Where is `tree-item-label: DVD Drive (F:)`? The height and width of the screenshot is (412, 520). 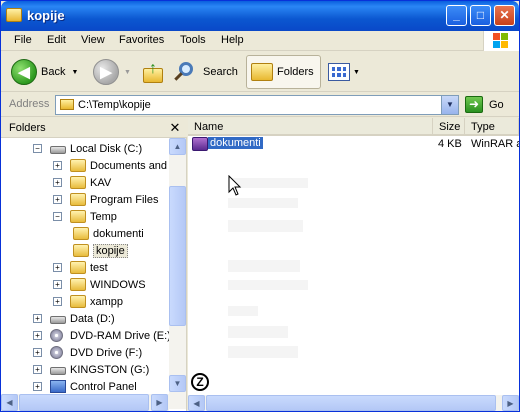 tree-item-label: DVD Drive (F:) is located at coordinates (106, 352).